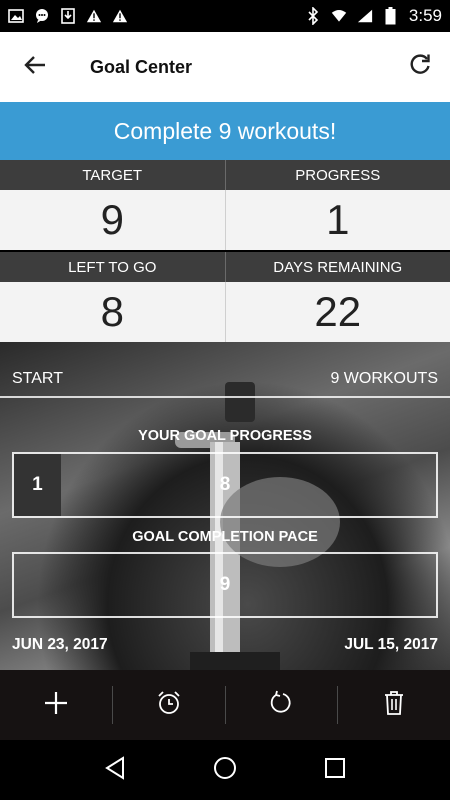  I want to click on progress-label: PROGRESS, so click(337, 175).